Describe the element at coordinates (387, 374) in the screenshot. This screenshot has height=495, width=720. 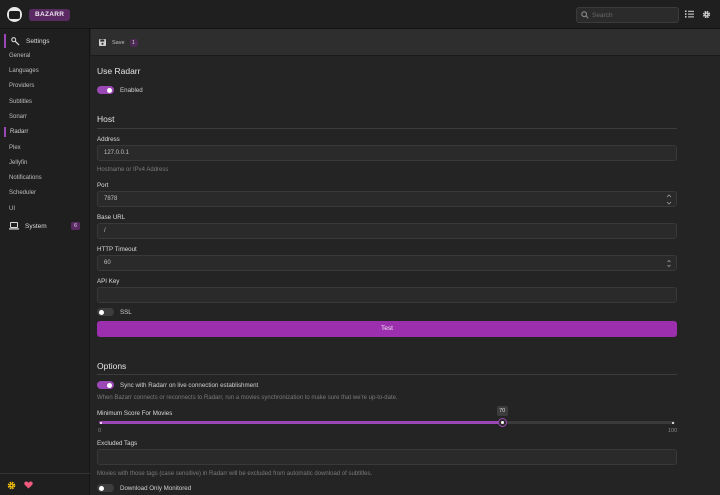
I see `options-divider` at that location.